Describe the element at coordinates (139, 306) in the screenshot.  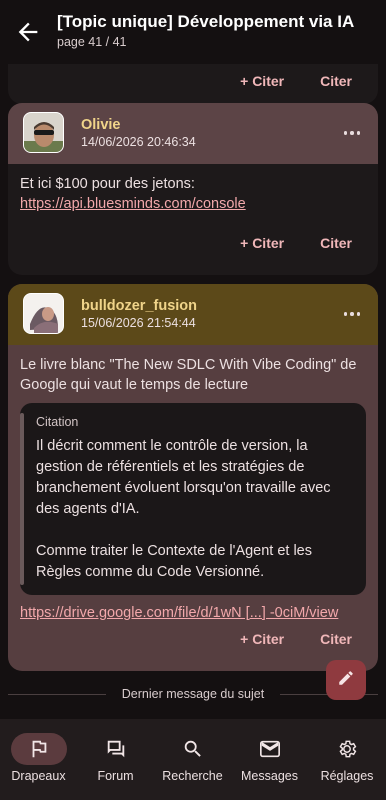
I see `post-author: bulldozer_fusion` at that location.